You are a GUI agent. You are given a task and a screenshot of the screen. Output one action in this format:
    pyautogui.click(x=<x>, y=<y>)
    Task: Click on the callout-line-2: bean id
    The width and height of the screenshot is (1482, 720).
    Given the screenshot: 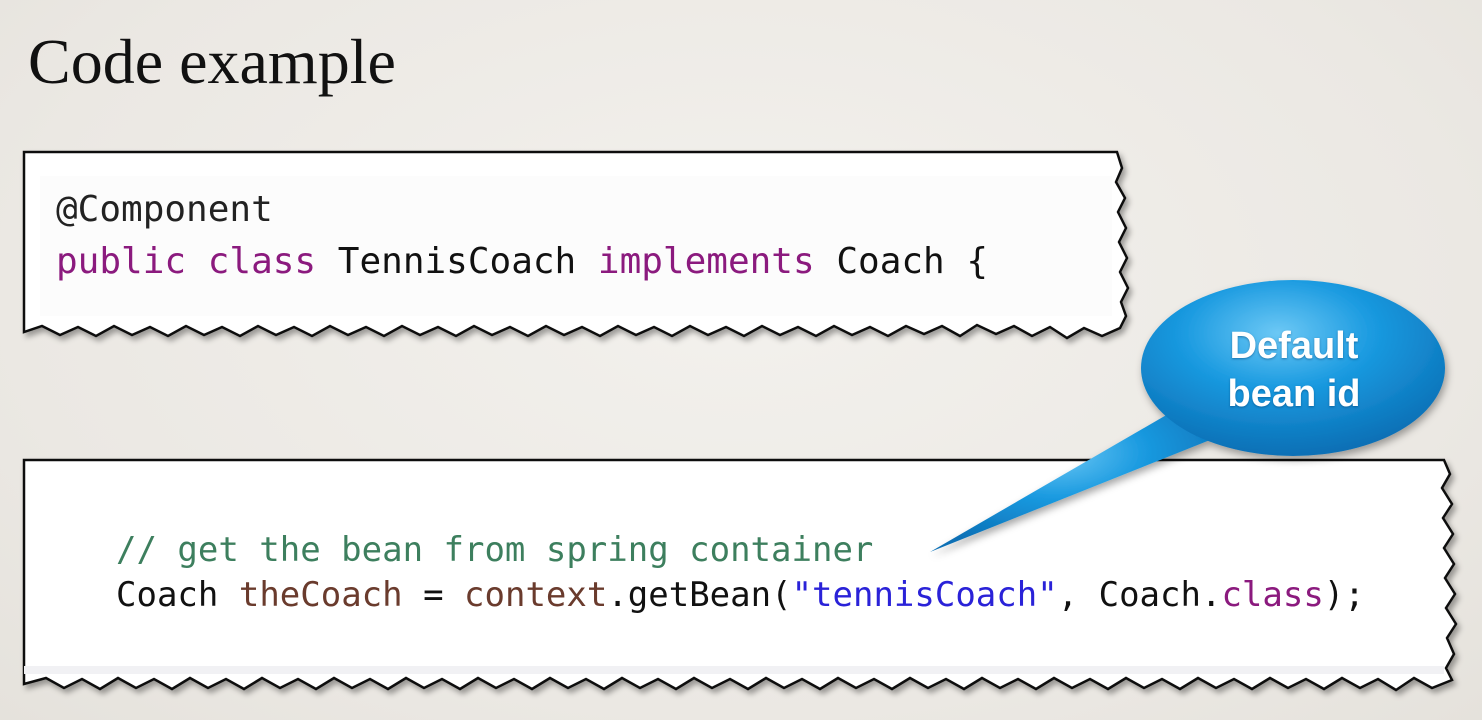 What is the action you would take?
    pyautogui.click(x=1294, y=394)
    